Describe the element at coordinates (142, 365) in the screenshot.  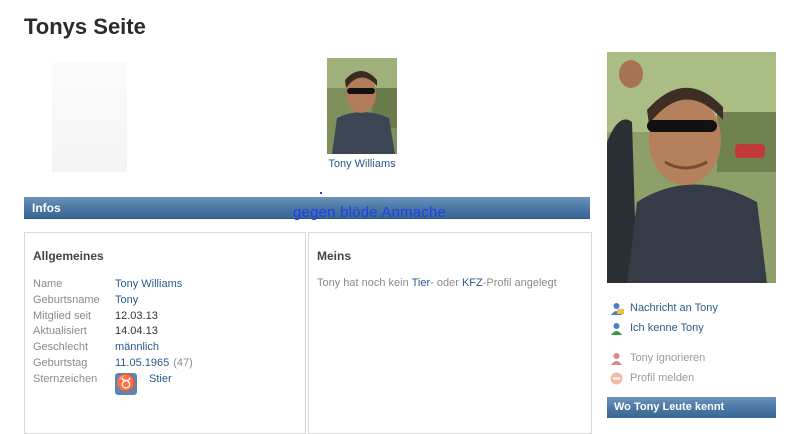
I see `info-value: 11.05.1965` at that location.